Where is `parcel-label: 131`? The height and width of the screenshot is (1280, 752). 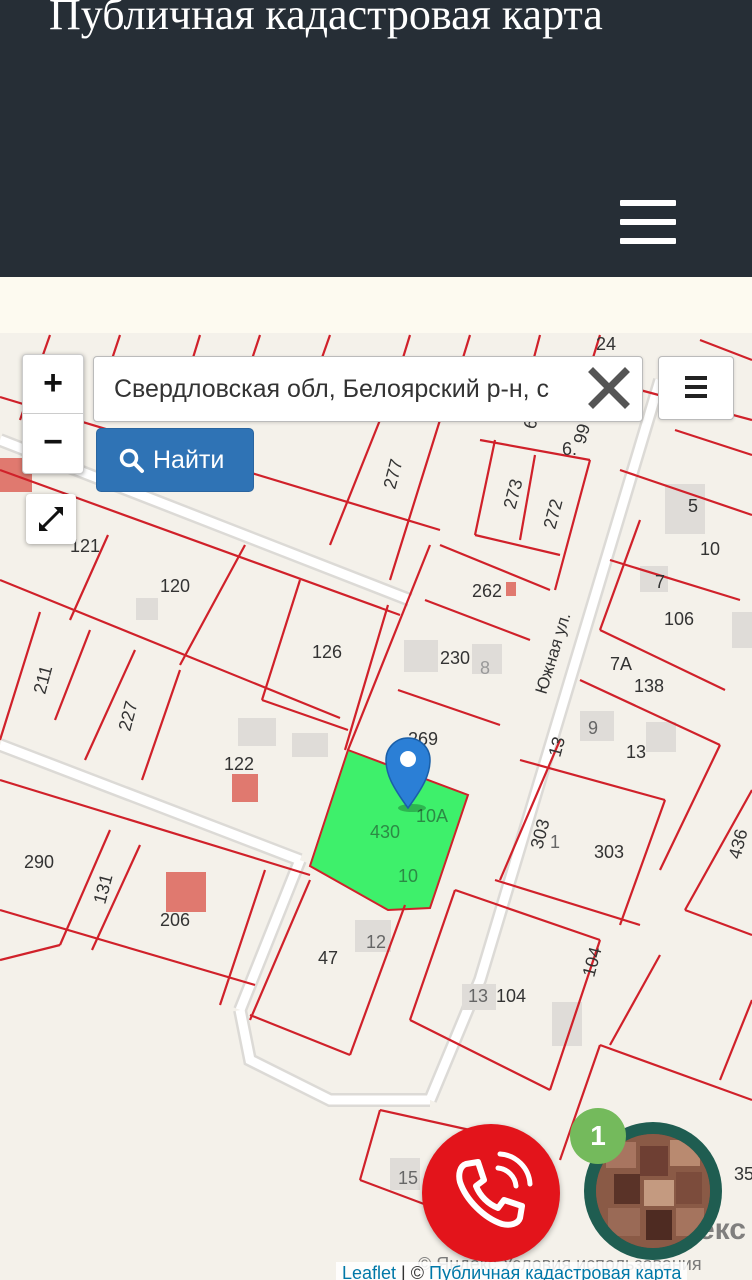
parcel-label: 131 is located at coordinates (103, 889).